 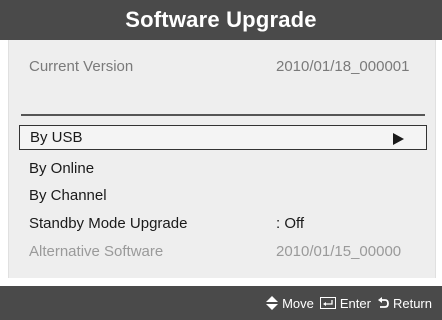 I want to click on menu-item-label: By Online, so click(x=62, y=168).